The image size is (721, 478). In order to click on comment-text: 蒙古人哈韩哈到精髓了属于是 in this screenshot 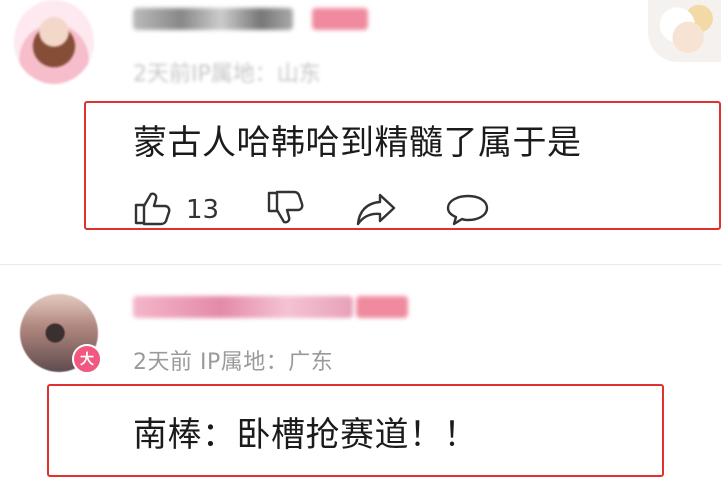, I will do `click(357, 143)`.